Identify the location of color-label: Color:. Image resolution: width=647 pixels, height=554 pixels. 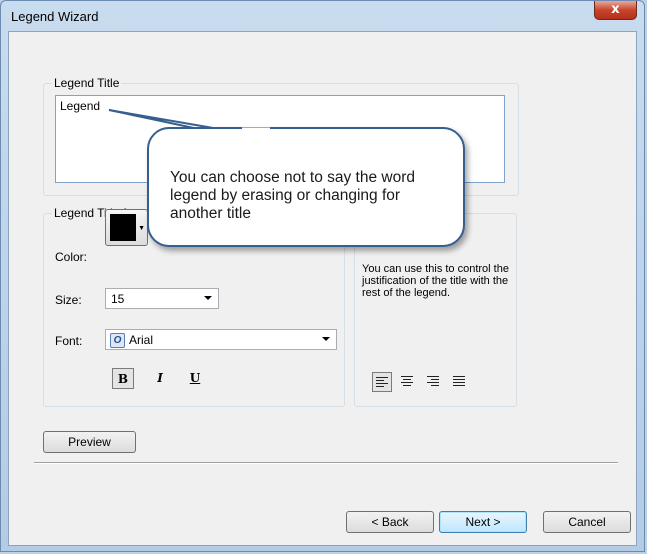
(71, 257).